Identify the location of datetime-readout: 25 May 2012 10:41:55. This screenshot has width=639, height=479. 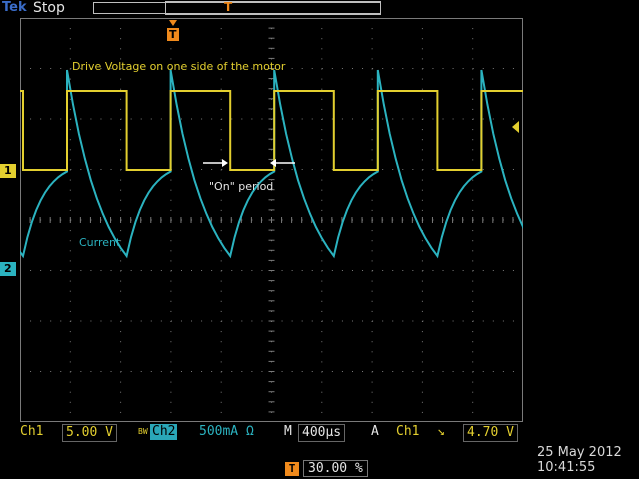
(579, 460).